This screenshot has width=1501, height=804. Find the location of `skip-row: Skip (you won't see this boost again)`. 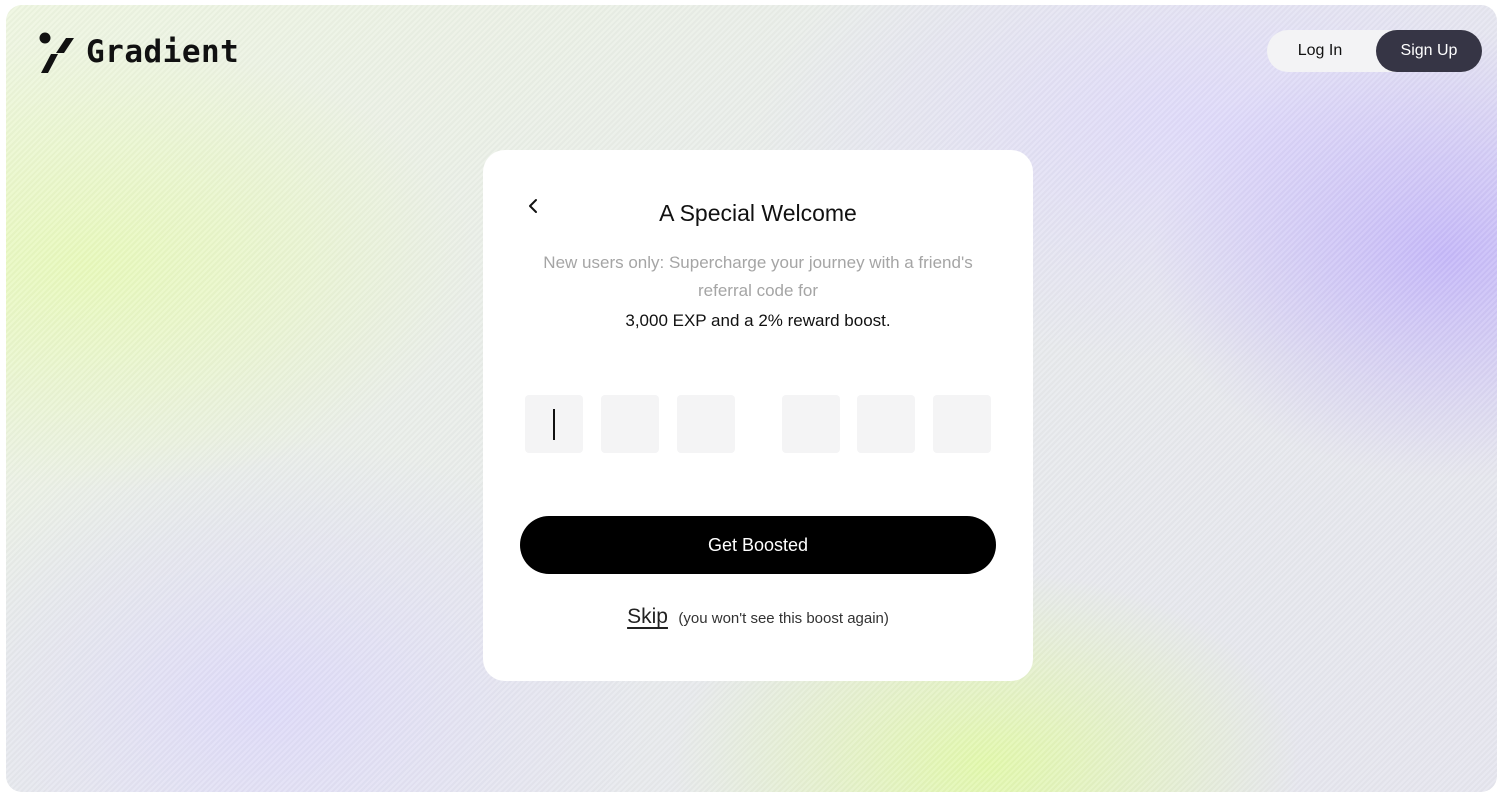

skip-row: Skip (you won't see this boost again) is located at coordinates (758, 617).